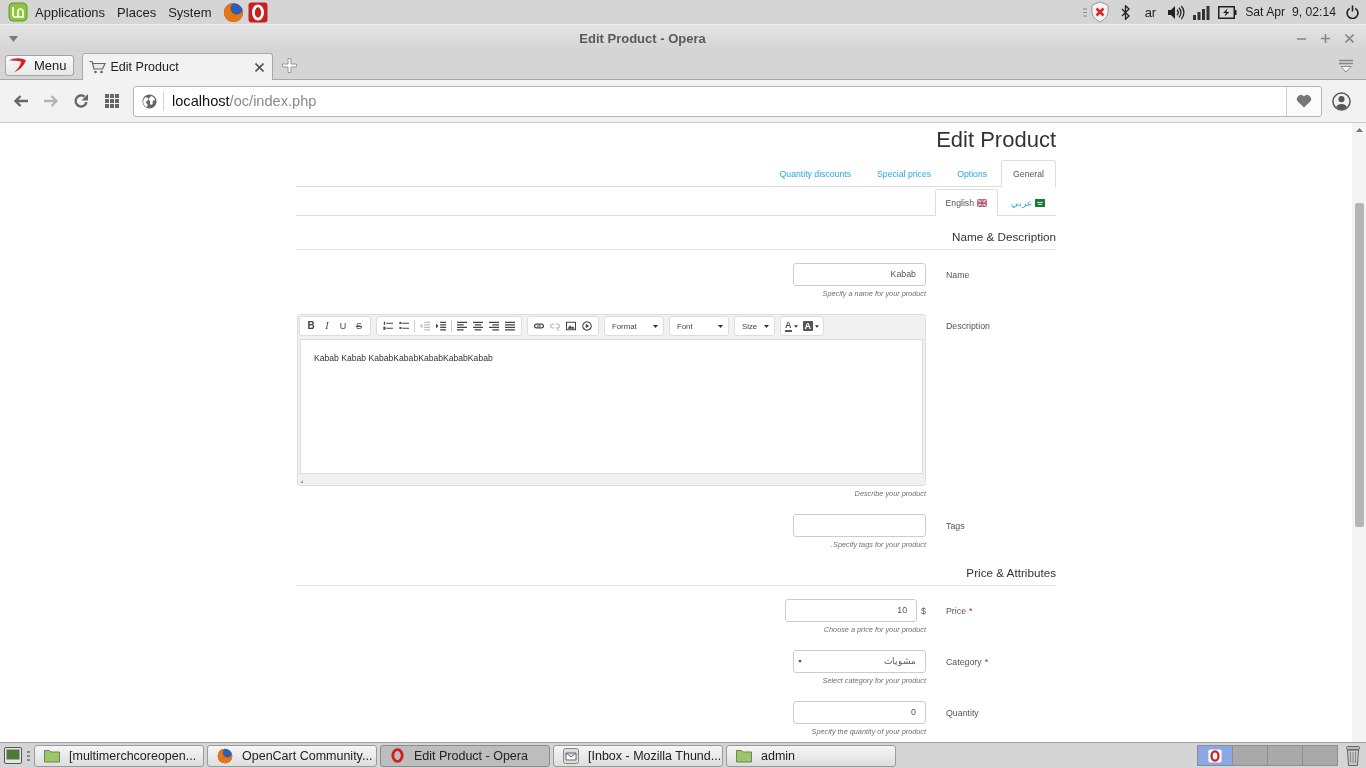 This screenshot has width=1366, height=768. Describe the element at coordinates (1349, 38) in the screenshot. I see `close-icon` at that location.